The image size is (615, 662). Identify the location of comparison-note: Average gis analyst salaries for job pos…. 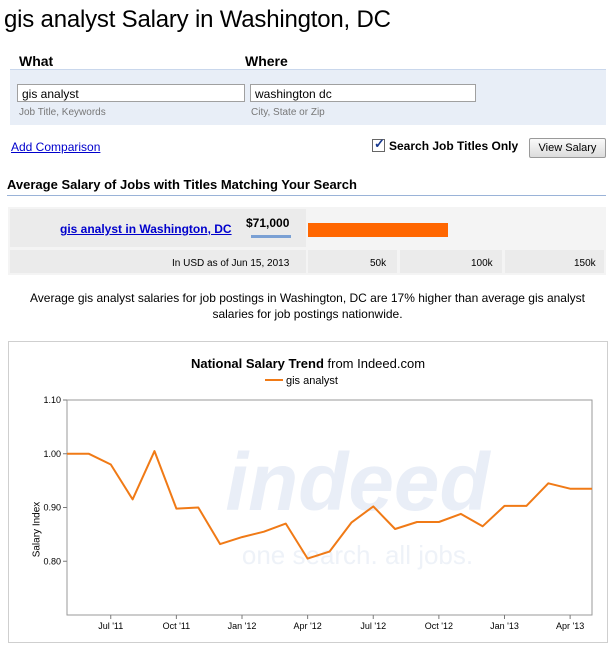
(307, 306).